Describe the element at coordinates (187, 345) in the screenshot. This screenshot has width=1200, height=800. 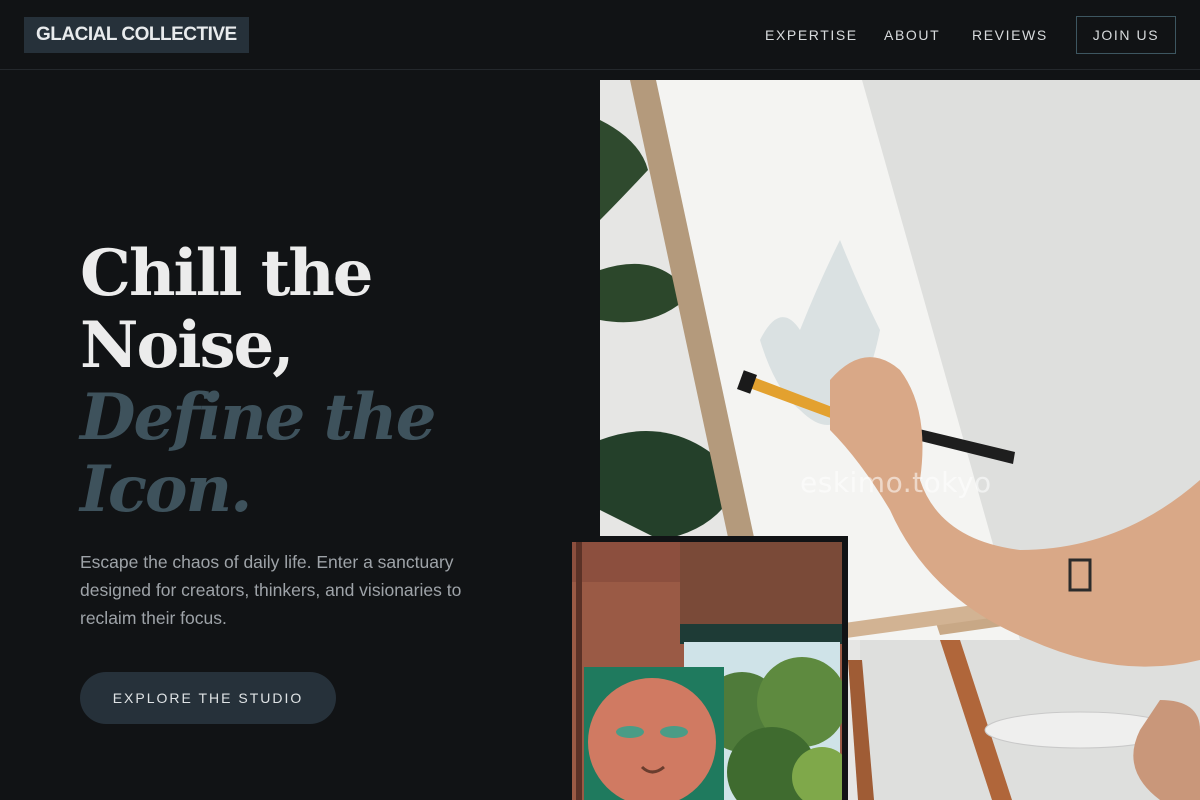
I see `headline-line-2: Noise,` at that location.